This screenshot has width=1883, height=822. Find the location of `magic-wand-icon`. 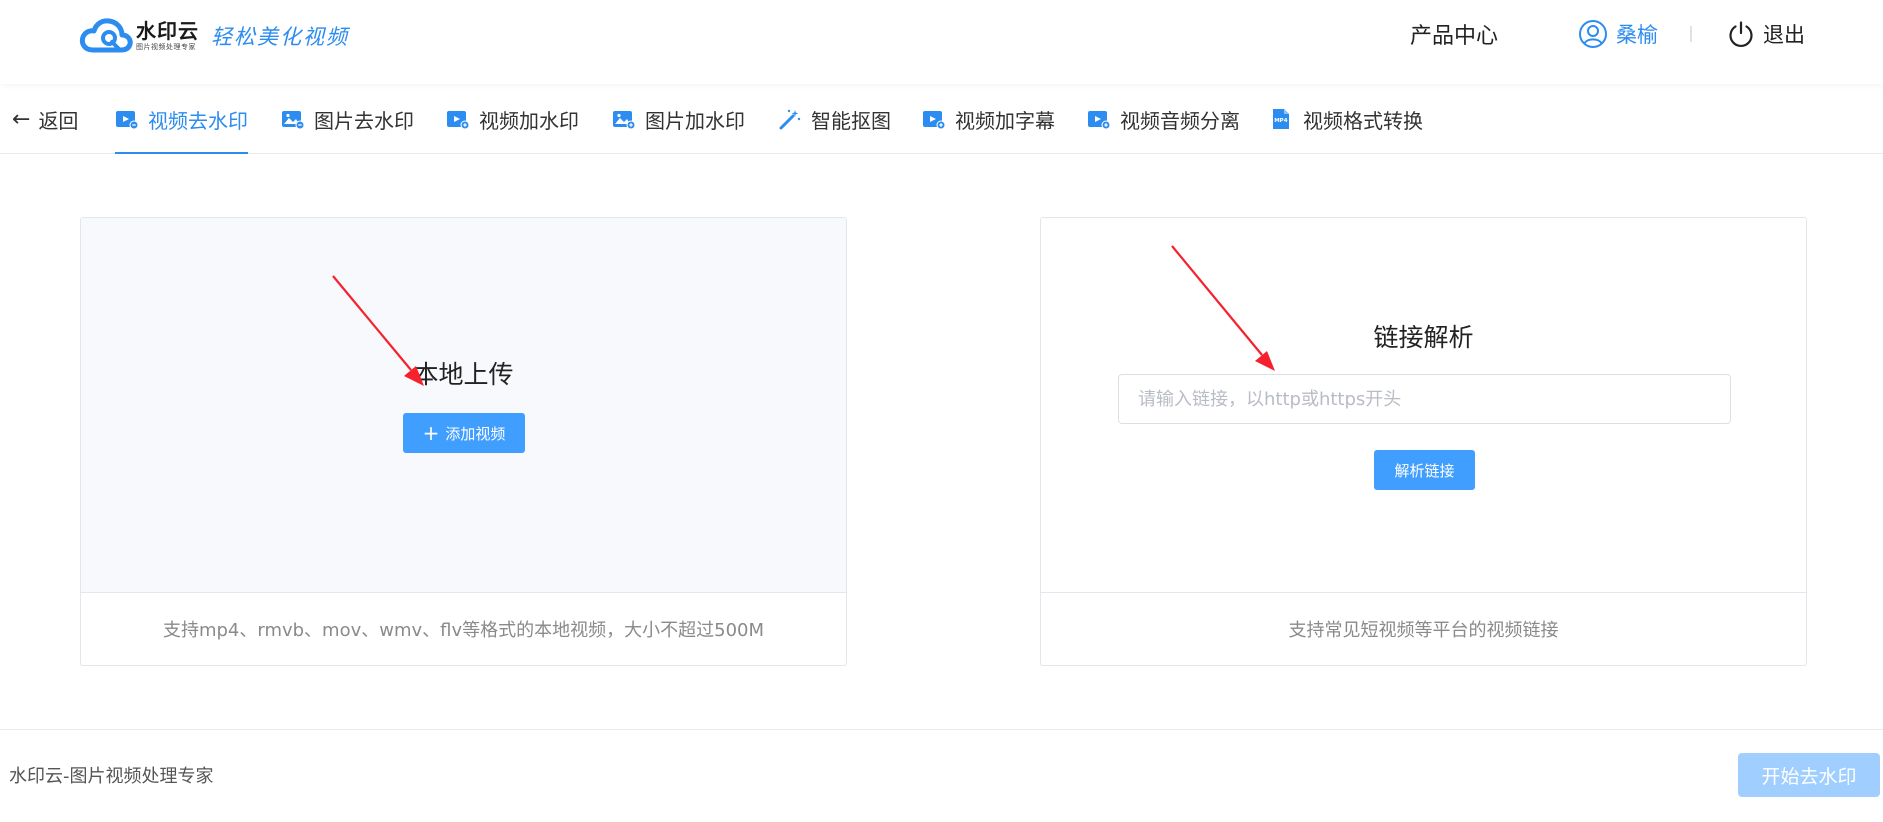

magic-wand-icon is located at coordinates (790, 119).